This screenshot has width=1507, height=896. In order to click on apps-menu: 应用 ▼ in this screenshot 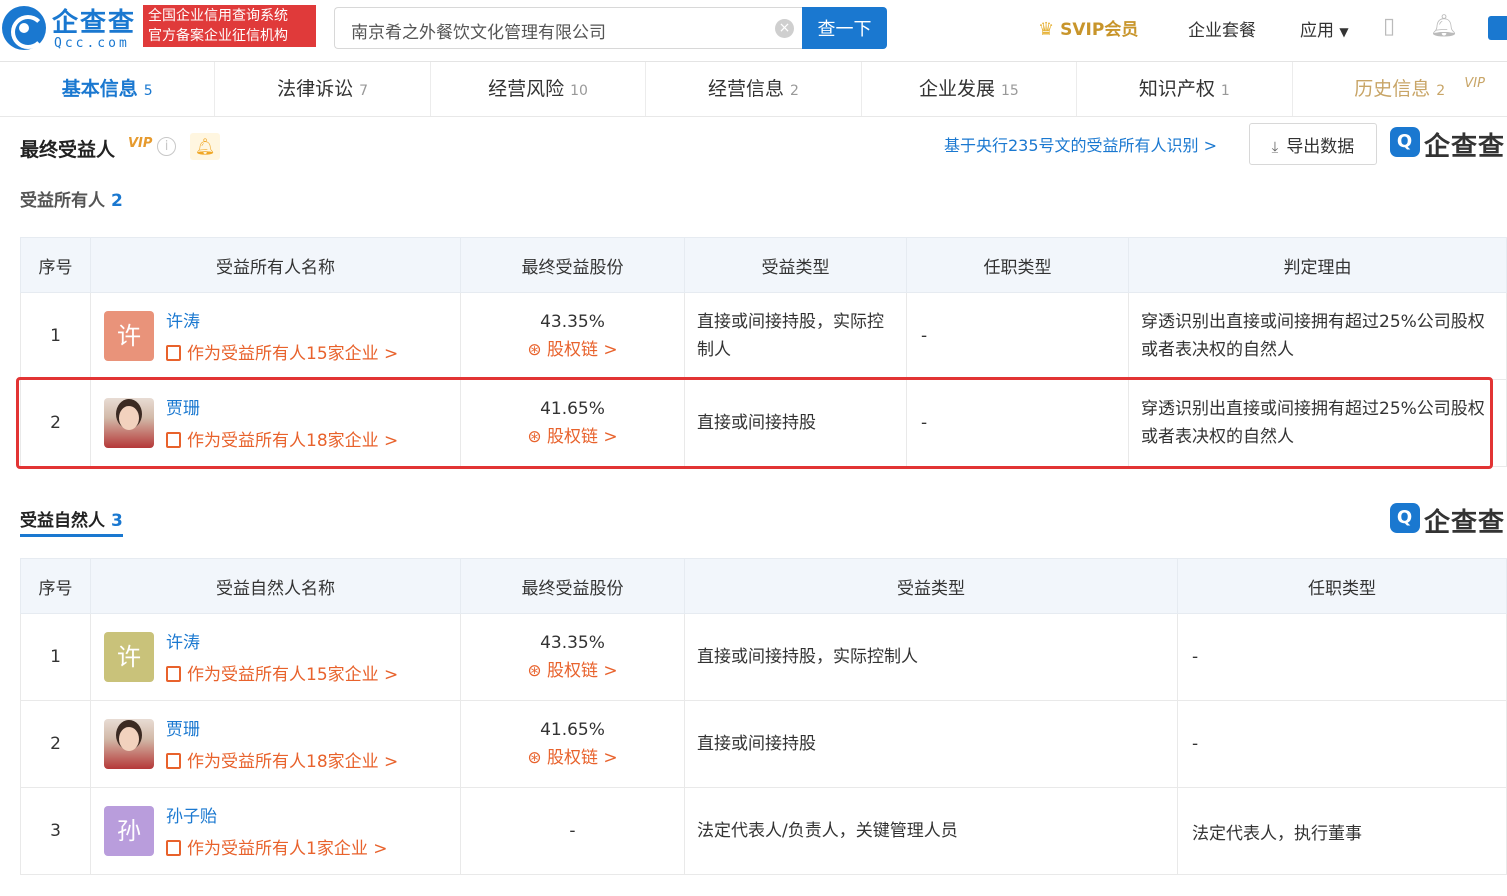, I will do `click(1324, 28)`.